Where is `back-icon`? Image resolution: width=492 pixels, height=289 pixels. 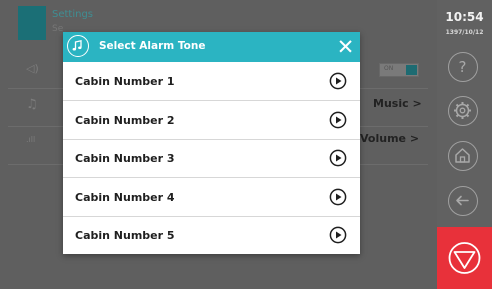 back-icon is located at coordinates (462, 200).